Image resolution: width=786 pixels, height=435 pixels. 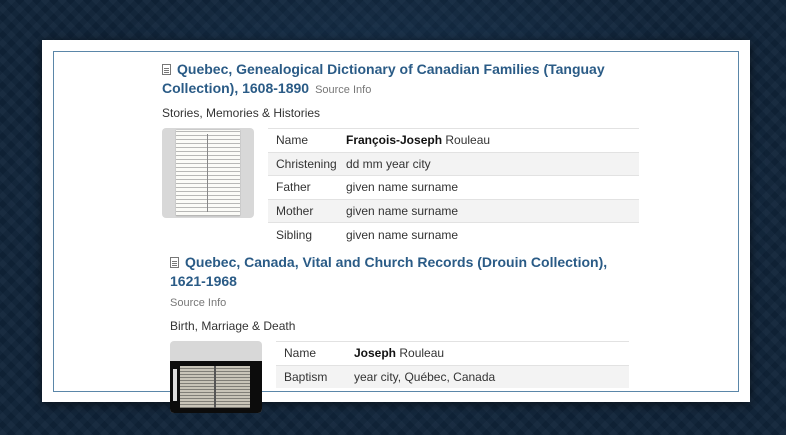 What do you see at coordinates (233, 326) in the screenshot?
I see `record-category: Birth, Marriage & Death` at bounding box center [233, 326].